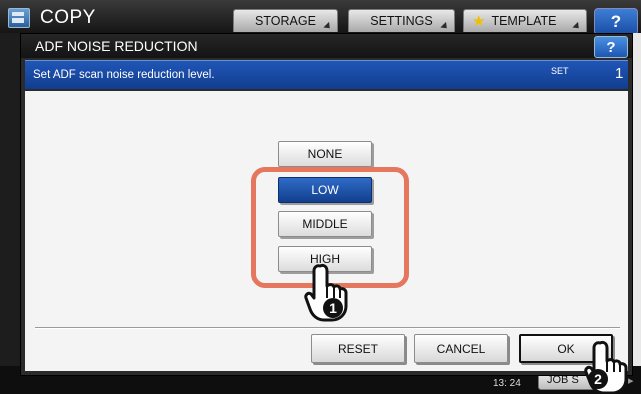 This screenshot has height=394, width=641. Describe the element at coordinates (616, 21) in the screenshot. I see `help-button: ?` at that location.